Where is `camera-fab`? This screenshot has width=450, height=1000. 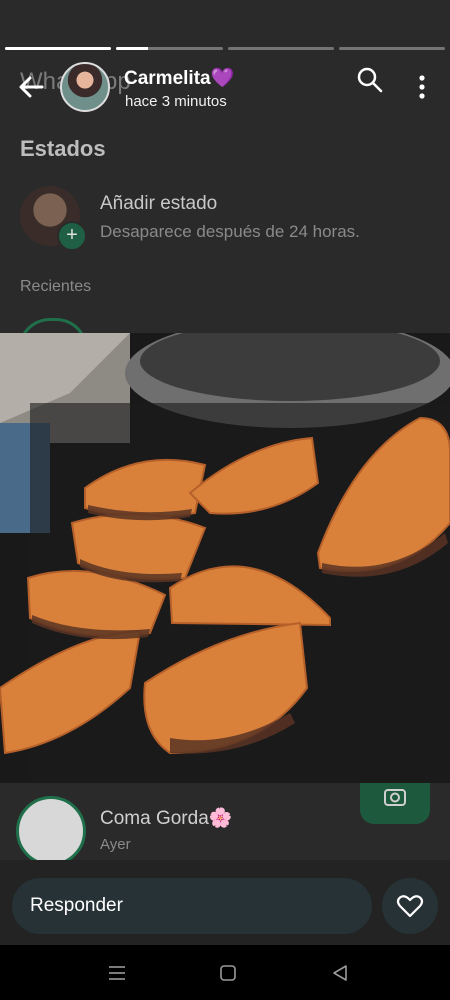 camera-fab is located at coordinates (395, 803).